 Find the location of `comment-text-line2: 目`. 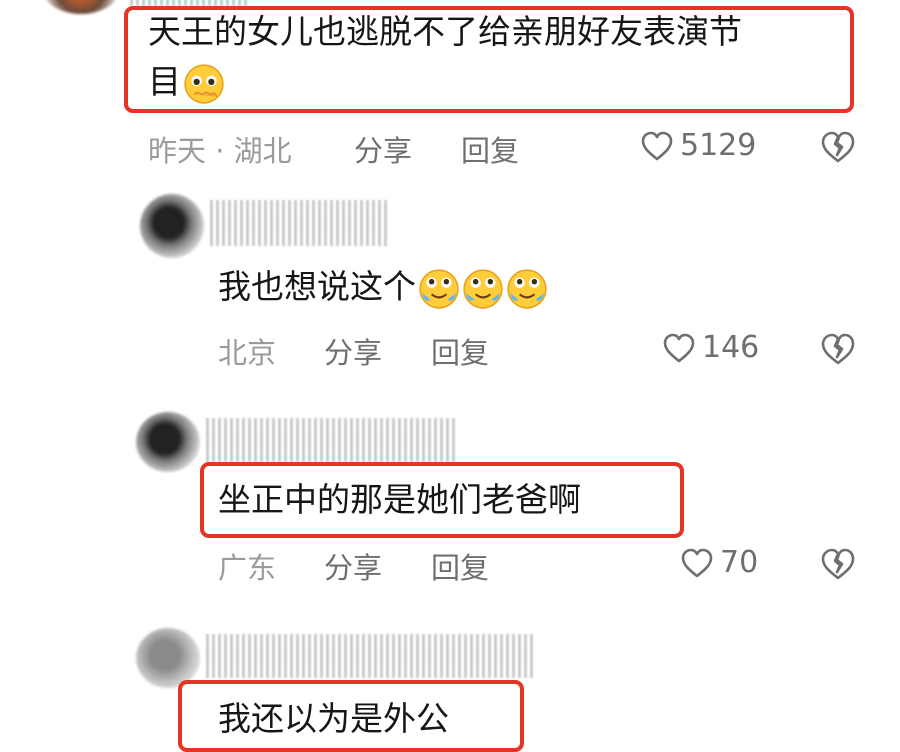

comment-text-line2: 目 is located at coordinates (186, 82).